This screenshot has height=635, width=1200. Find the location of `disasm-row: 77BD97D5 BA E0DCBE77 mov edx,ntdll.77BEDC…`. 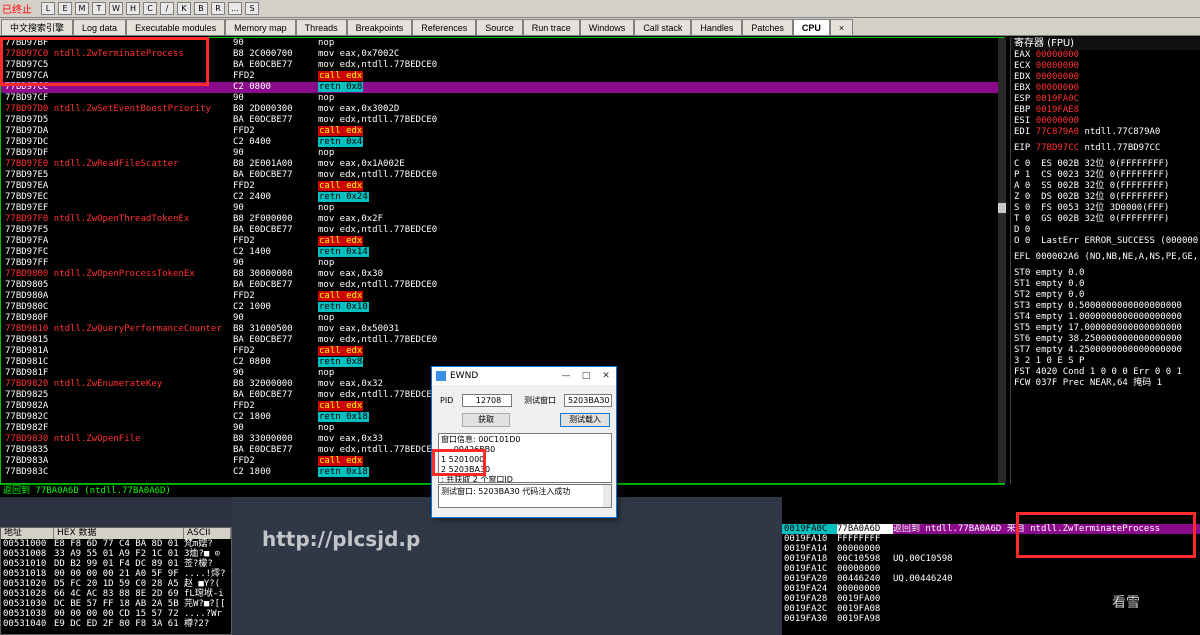

disasm-row: 77BD97D5 BA E0DCBE77 mov edx,ntdll.77BEDC… is located at coordinates (502, 120).